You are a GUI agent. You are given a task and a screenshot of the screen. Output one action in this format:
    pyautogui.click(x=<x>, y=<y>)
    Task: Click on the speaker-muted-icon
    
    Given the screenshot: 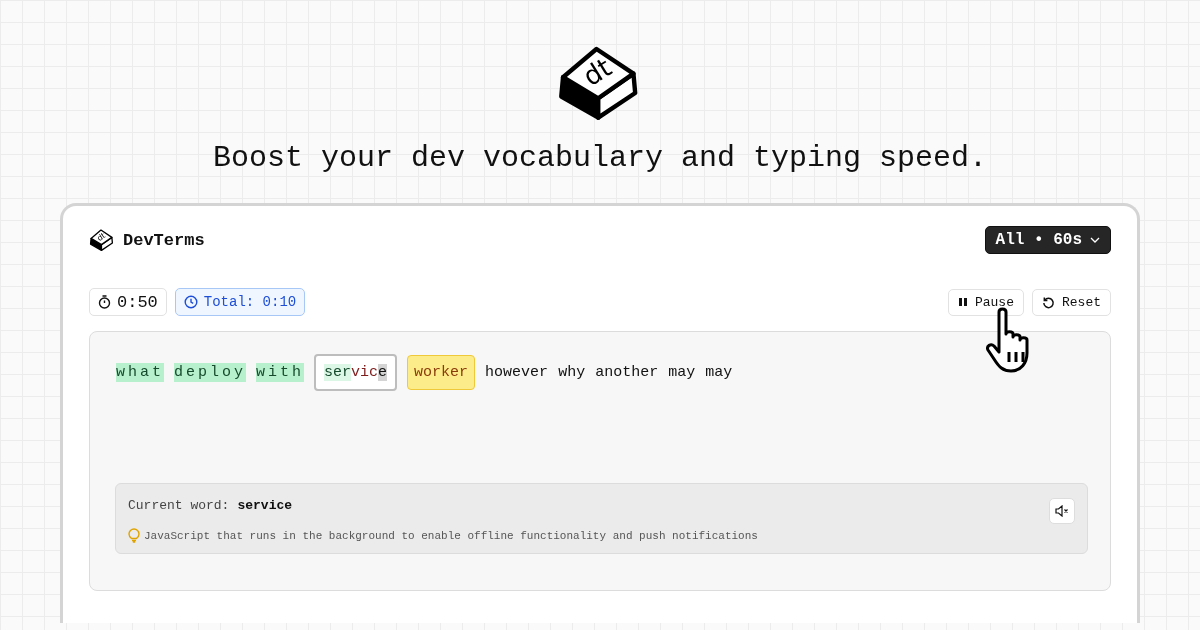 What is the action you would take?
    pyautogui.click(x=1062, y=511)
    